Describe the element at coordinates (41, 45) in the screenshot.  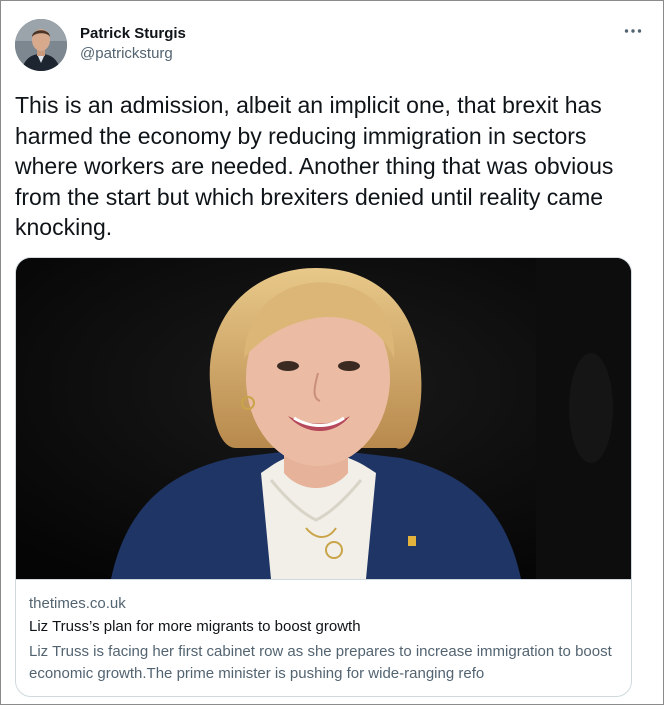
I see `avatar` at that location.